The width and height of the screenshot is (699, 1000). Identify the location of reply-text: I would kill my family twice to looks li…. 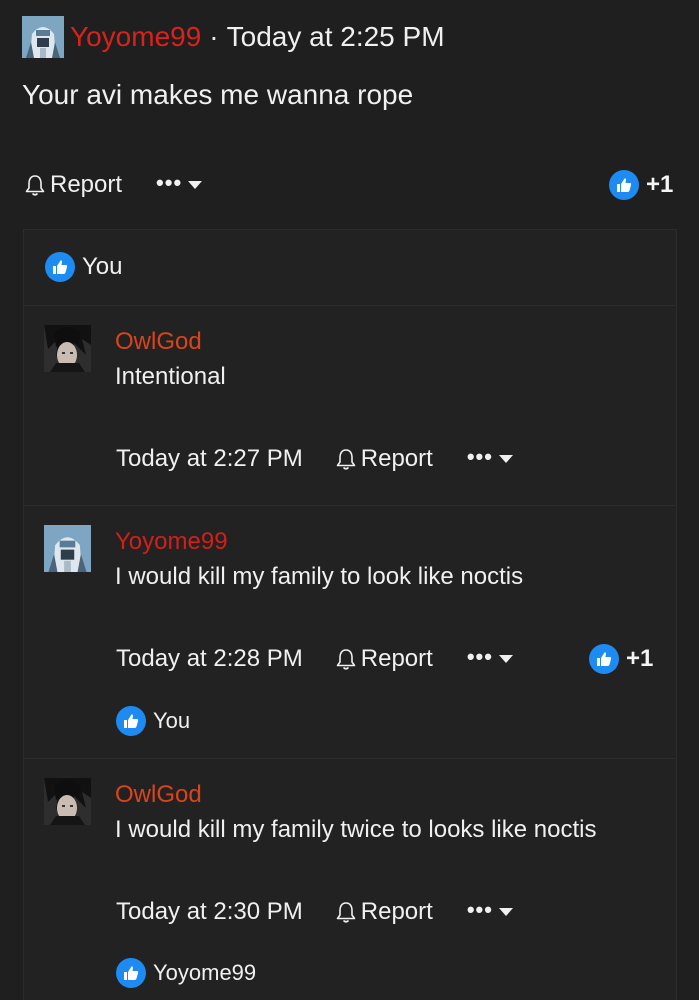
(356, 829).